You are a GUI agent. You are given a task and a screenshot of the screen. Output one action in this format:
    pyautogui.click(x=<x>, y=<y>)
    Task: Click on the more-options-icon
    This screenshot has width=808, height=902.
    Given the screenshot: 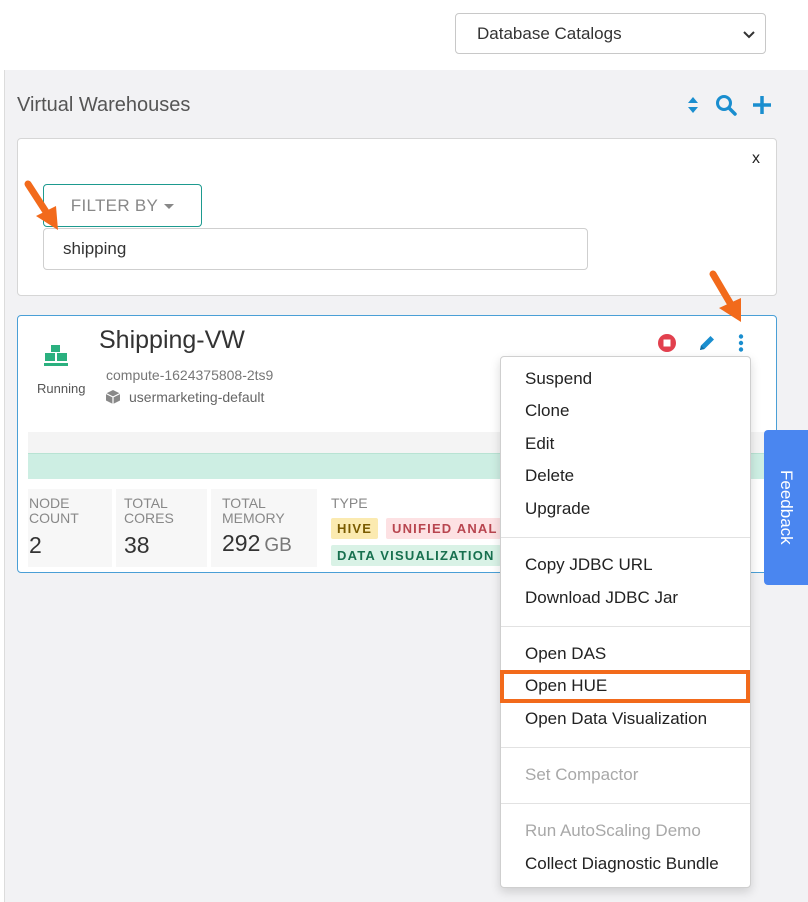 What is the action you would take?
    pyautogui.click(x=741, y=343)
    